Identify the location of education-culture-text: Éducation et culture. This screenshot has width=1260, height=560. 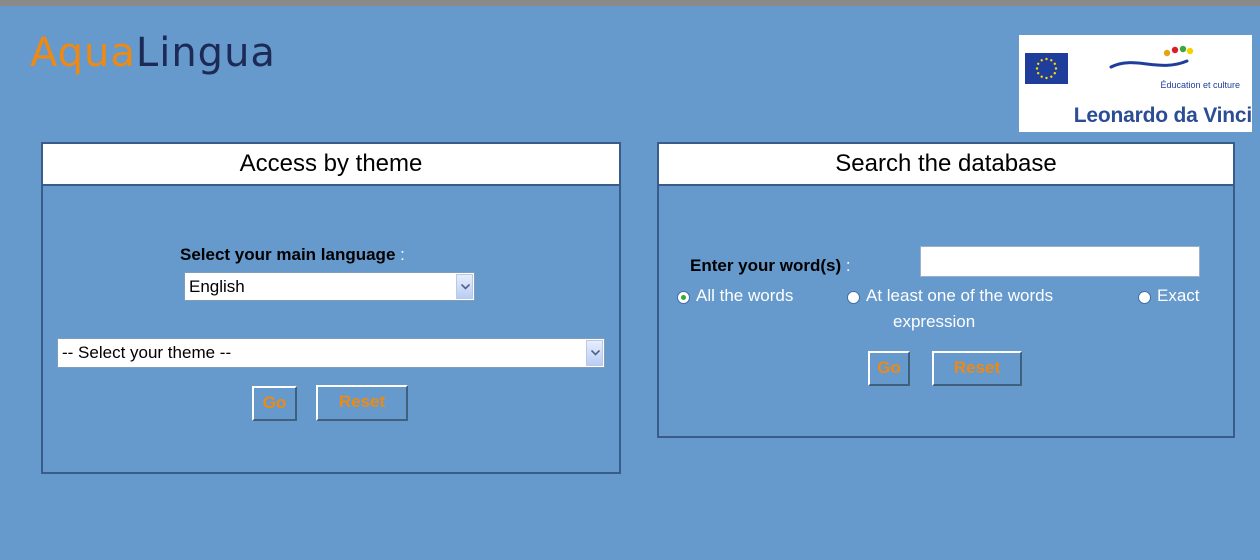
(1200, 85).